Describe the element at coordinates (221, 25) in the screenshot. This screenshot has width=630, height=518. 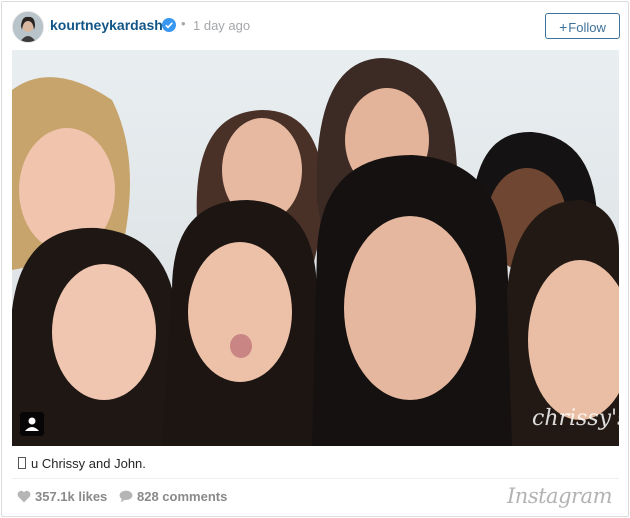
I see `post-timestamp: 1 day ago` at that location.